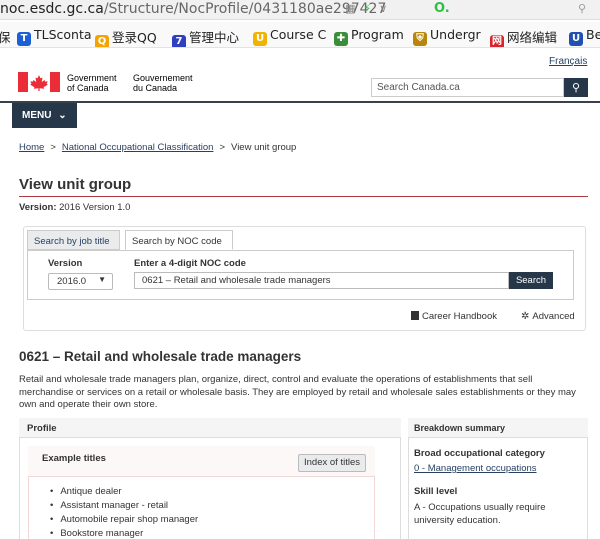 The height and width of the screenshot is (539, 600). I want to click on bookmark-favicon-icon: 7, so click(179, 41).